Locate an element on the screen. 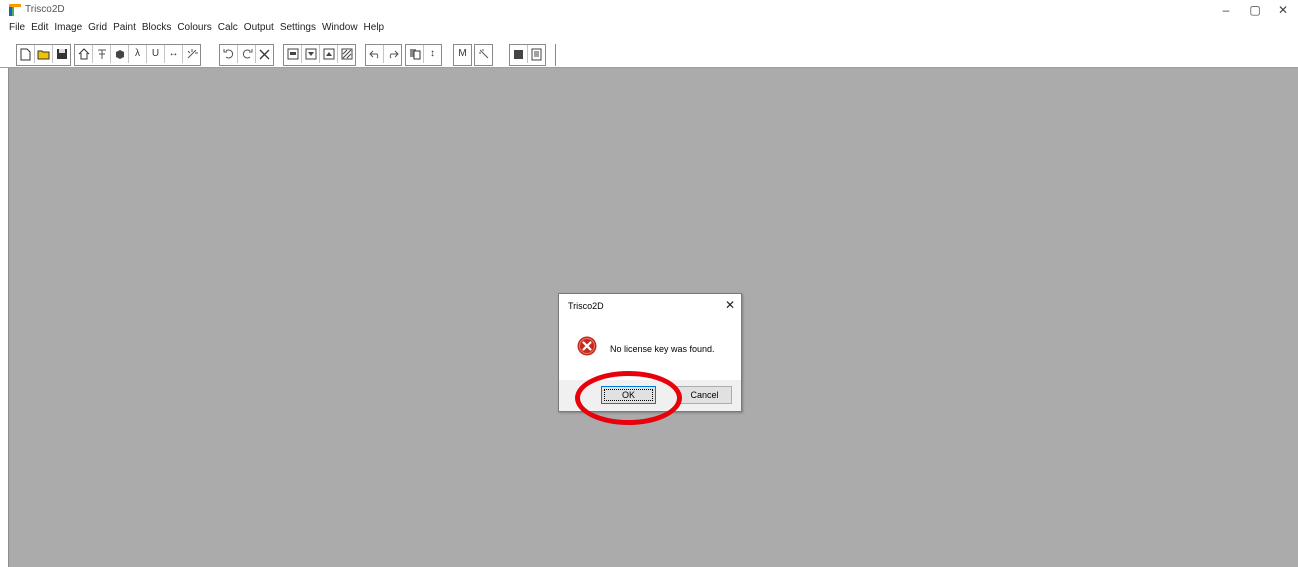 This screenshot has width=1298, height=567. focus-outline is located at coordinates (628, 395).